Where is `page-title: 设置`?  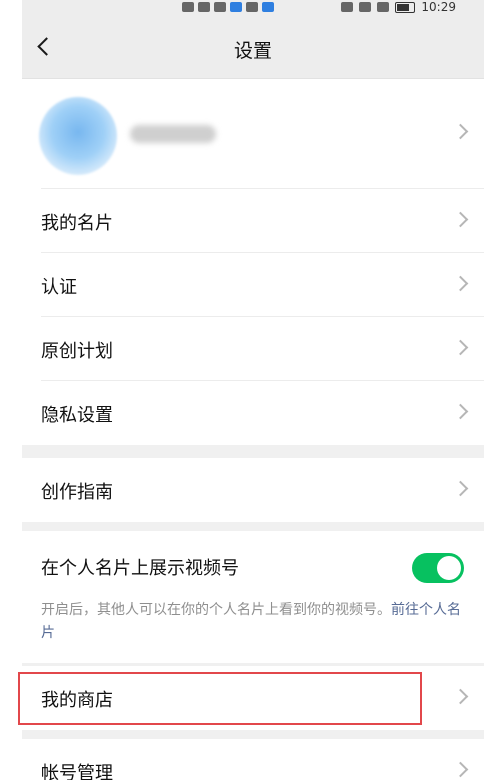 page-title: 设置 is located at coordinates (252, 51).